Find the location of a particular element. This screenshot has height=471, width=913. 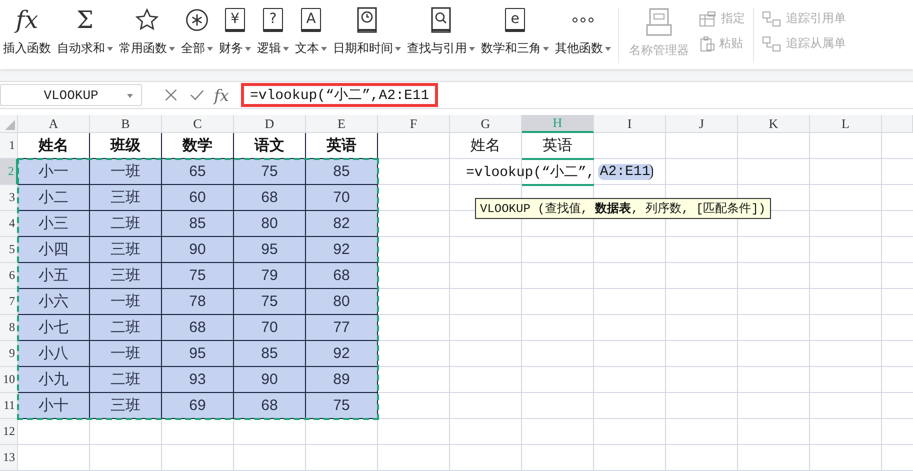

table-cell: 小八 is located at coordinates (54, 354).